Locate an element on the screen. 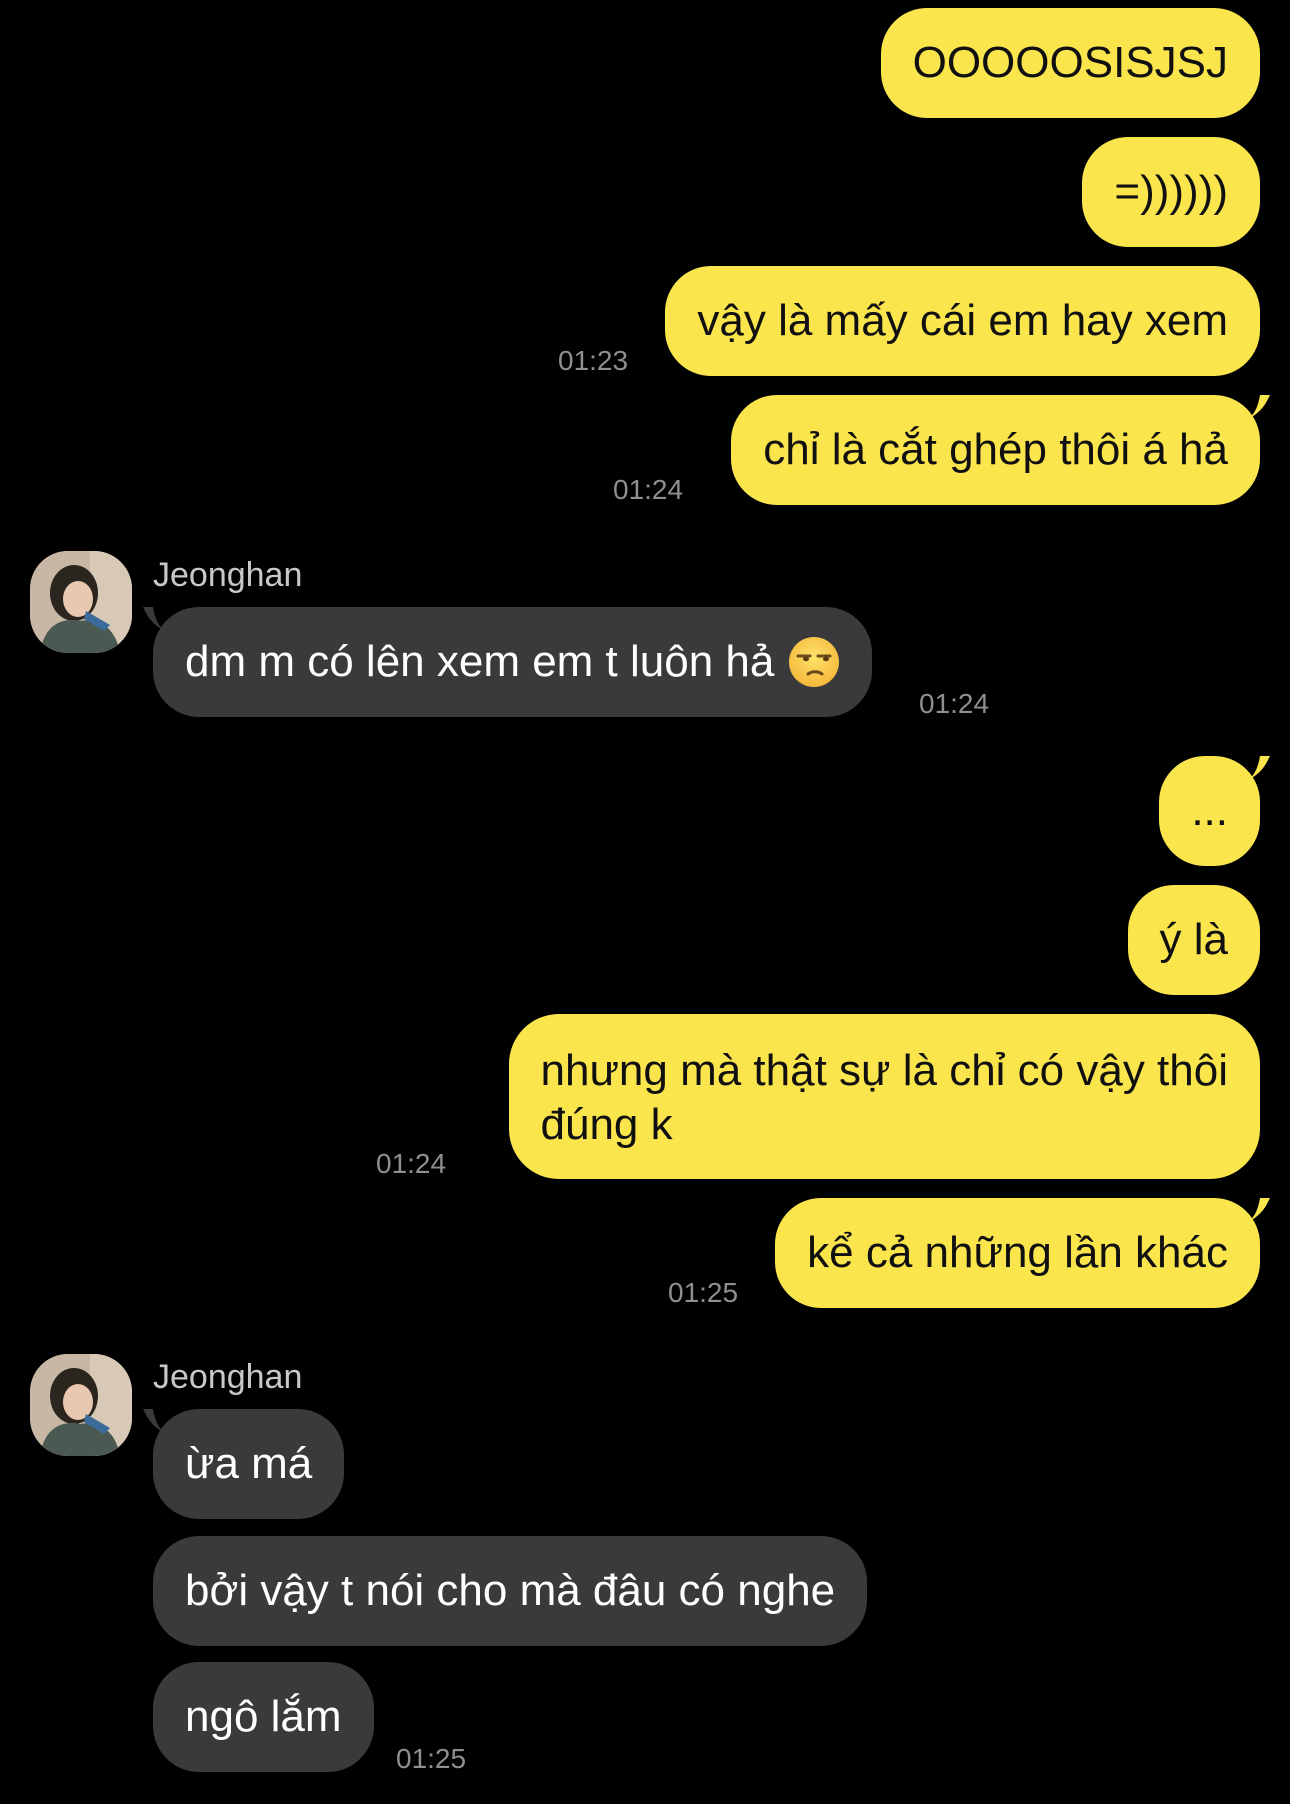  unamused-face-icon is located at coordinates (814, 662).